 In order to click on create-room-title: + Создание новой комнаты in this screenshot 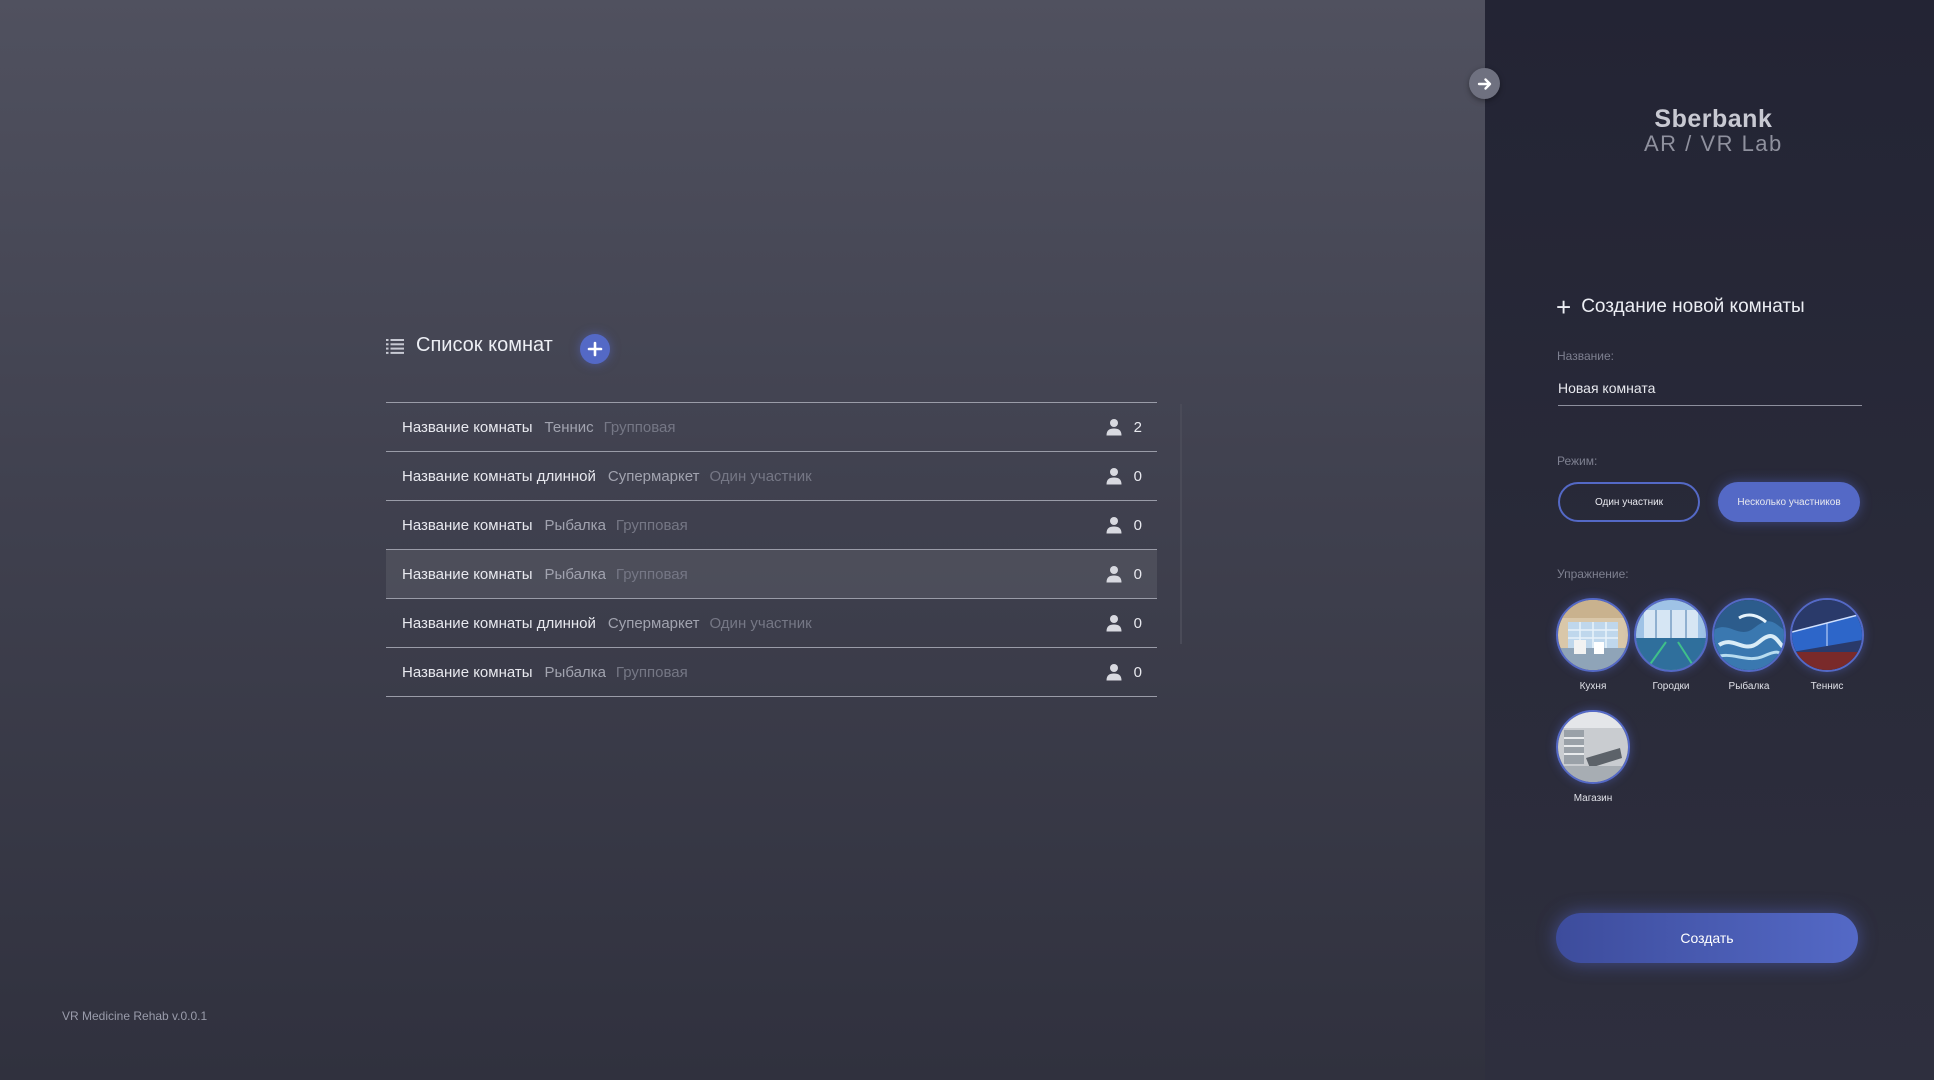, I will do `click(1680, 307)`.